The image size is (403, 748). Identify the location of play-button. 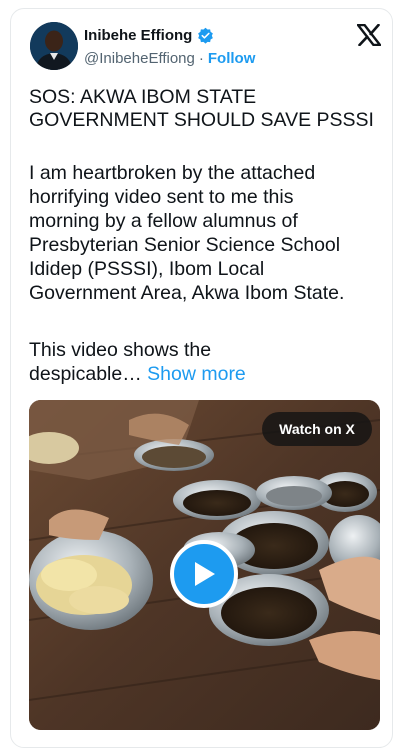
(204, 574).